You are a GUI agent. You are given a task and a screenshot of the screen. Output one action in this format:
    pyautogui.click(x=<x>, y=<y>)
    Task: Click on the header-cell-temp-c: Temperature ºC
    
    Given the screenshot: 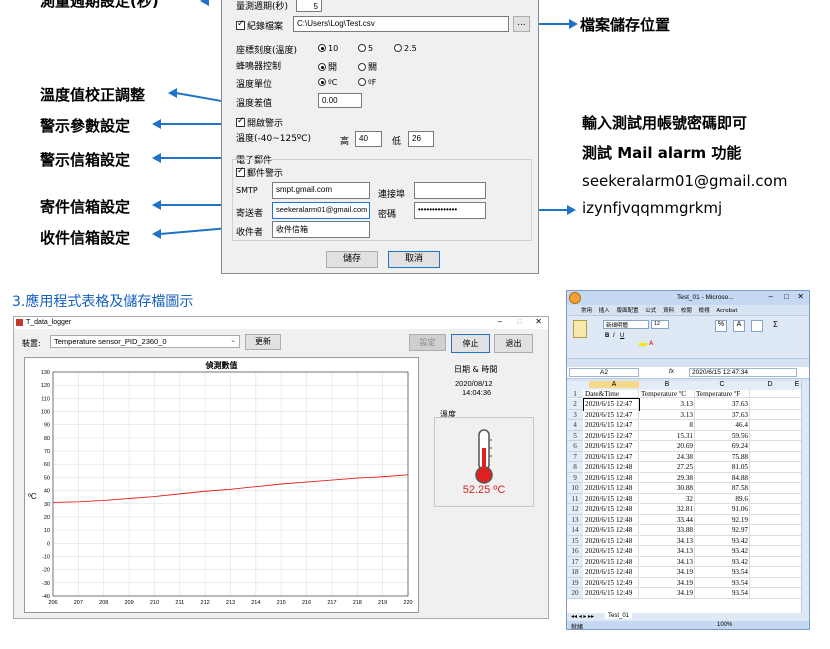 What is the action you would take?
    pyautogui.click(x=667, y=394)
    